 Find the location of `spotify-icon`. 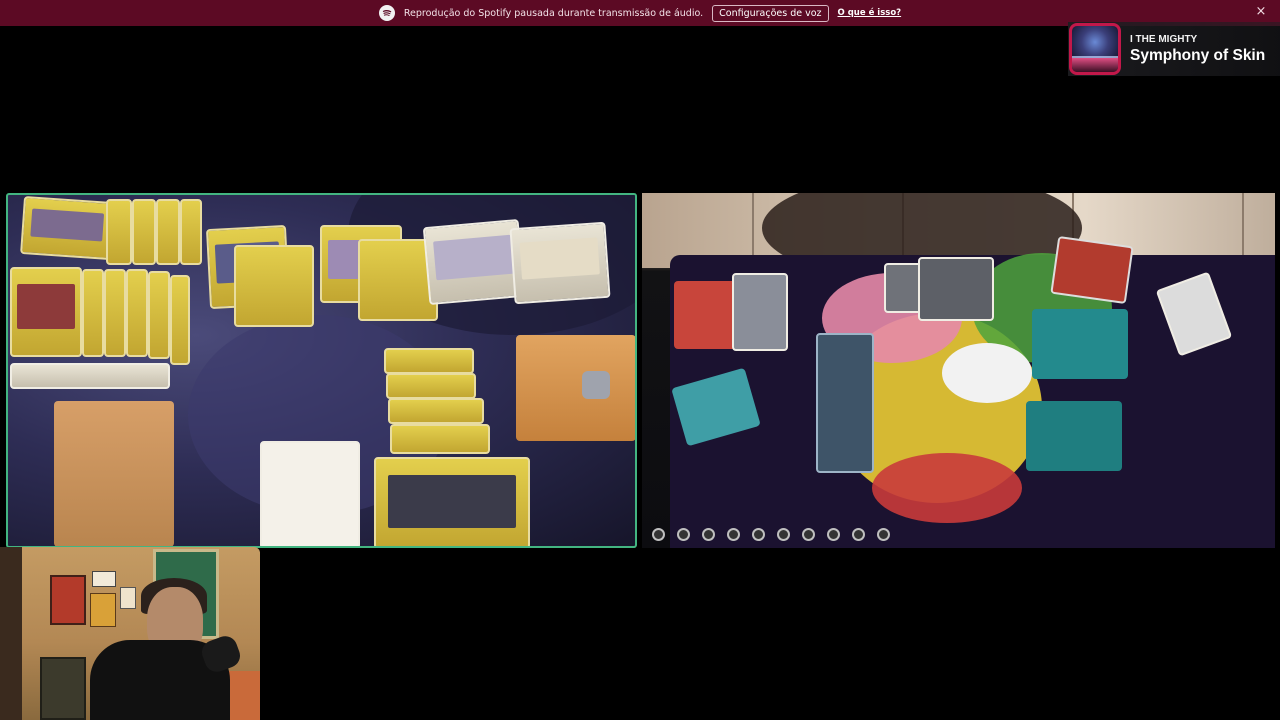

spotify-icon is located at coordinates (386, 13).